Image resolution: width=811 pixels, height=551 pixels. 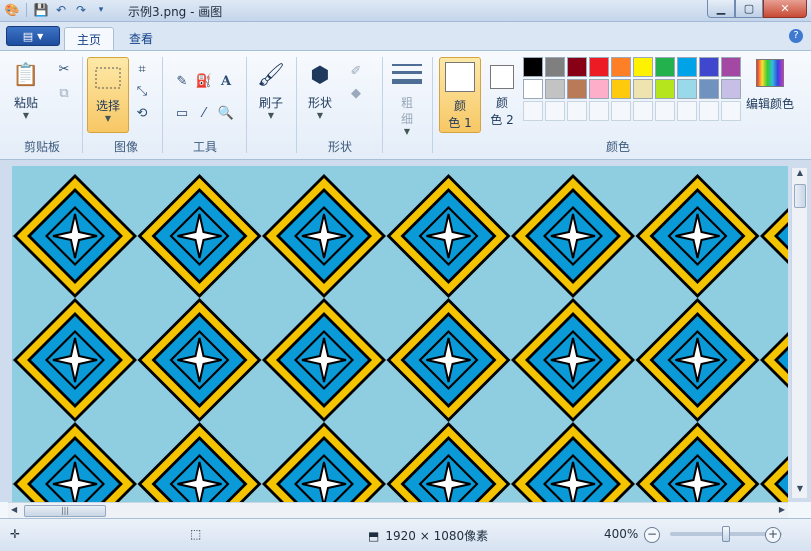 What do you see at coordinates (182, 81) in the screenshot?
I see `pencil-icon: ✎` at bounding box center [182, 81].